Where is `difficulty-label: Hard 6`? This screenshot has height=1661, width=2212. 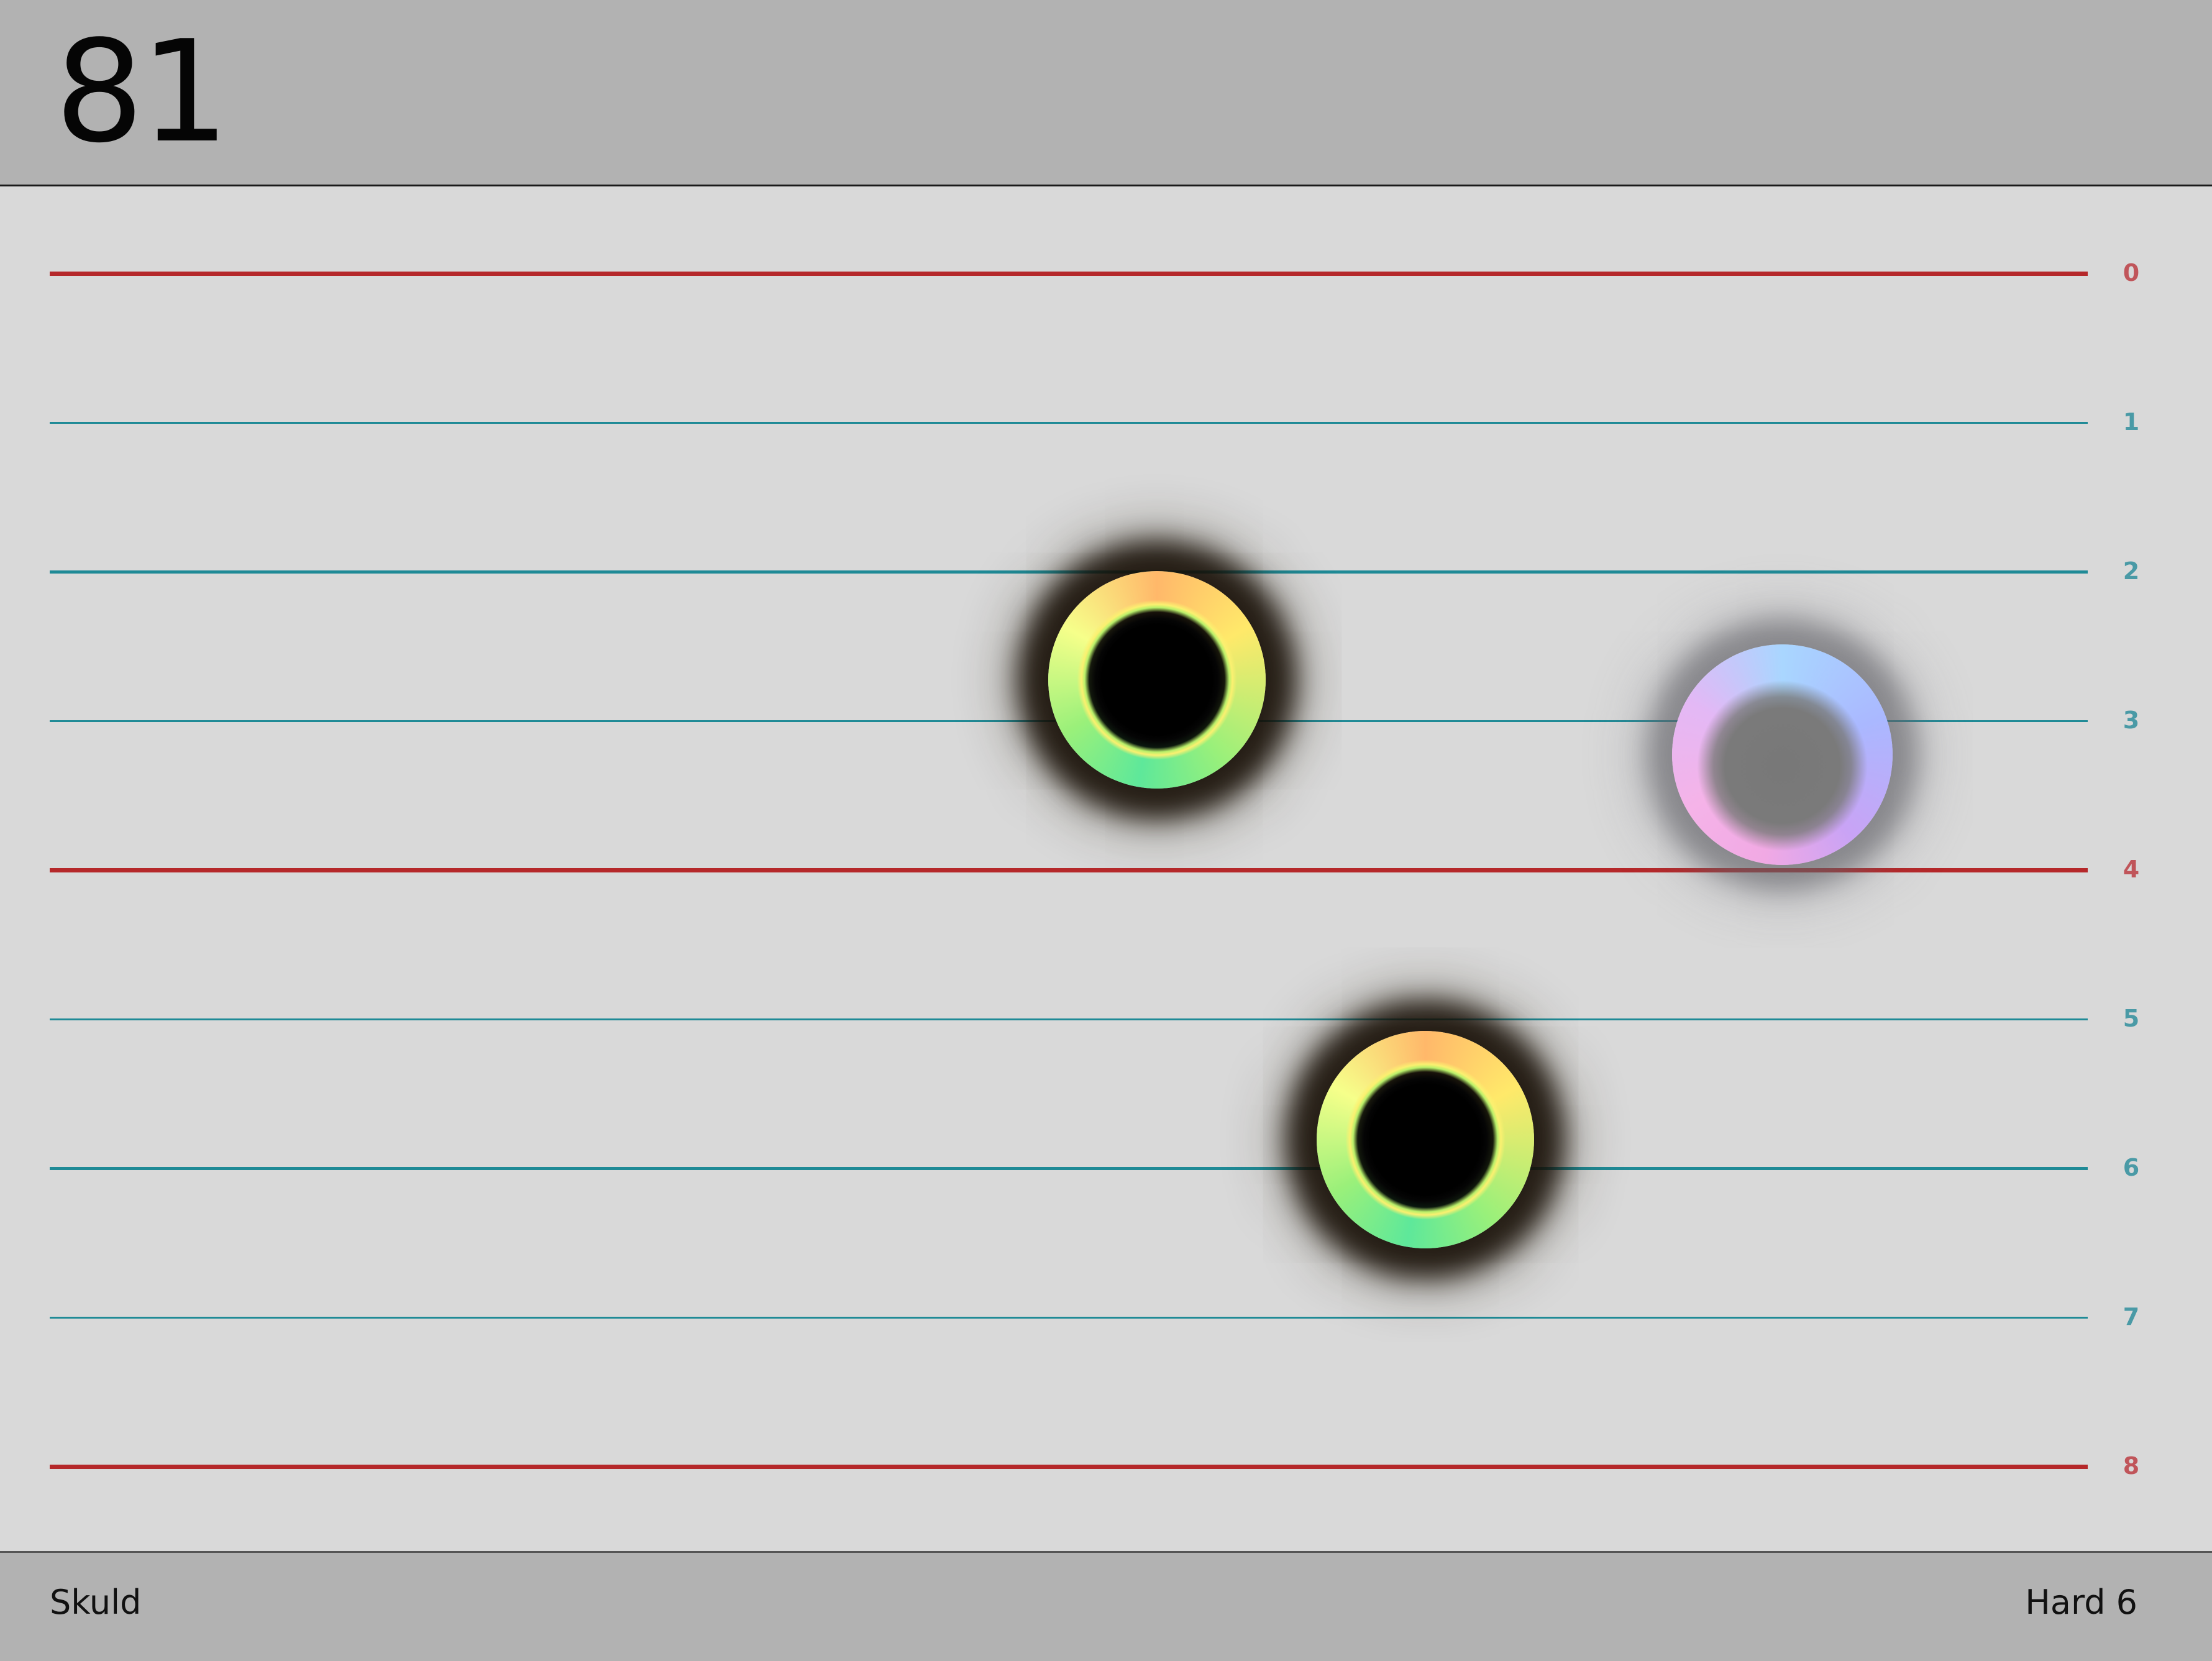 difficulty-label: Hard 6 is located at coordinates (2081, 1602).